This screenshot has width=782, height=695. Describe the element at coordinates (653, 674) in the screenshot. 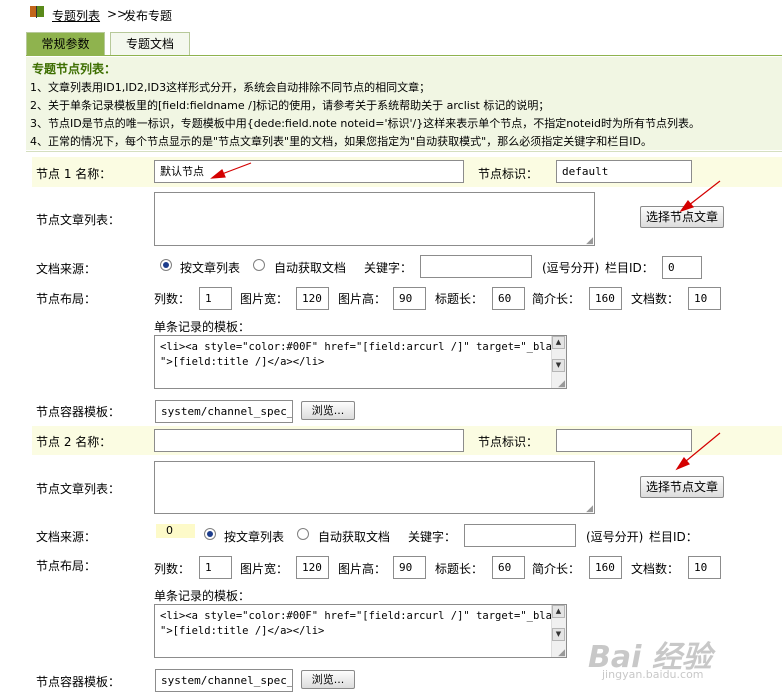

I see `baidu-watermark-url: jingyan.baidu.com` at that location.